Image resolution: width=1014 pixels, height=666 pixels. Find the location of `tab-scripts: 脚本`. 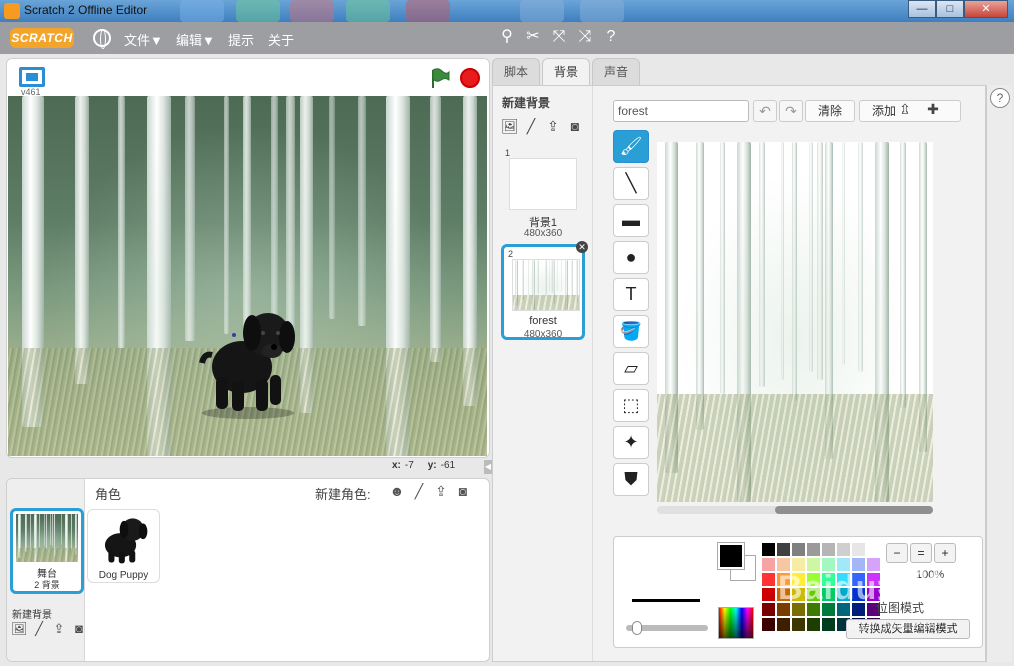

tab-scripts: 脚本 is located at coordinates (516, 72).